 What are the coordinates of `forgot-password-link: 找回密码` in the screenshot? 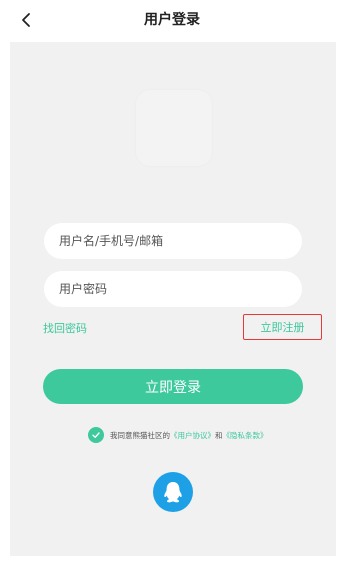 It's located at (65, 328).